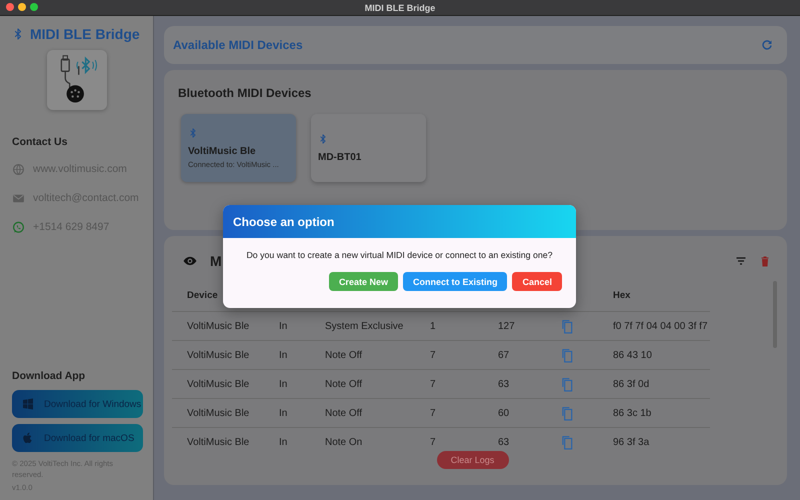 This screenshot has height=500, width=800. I want to click on table-cell-text: 86 3f 0d, so click(631, 384).